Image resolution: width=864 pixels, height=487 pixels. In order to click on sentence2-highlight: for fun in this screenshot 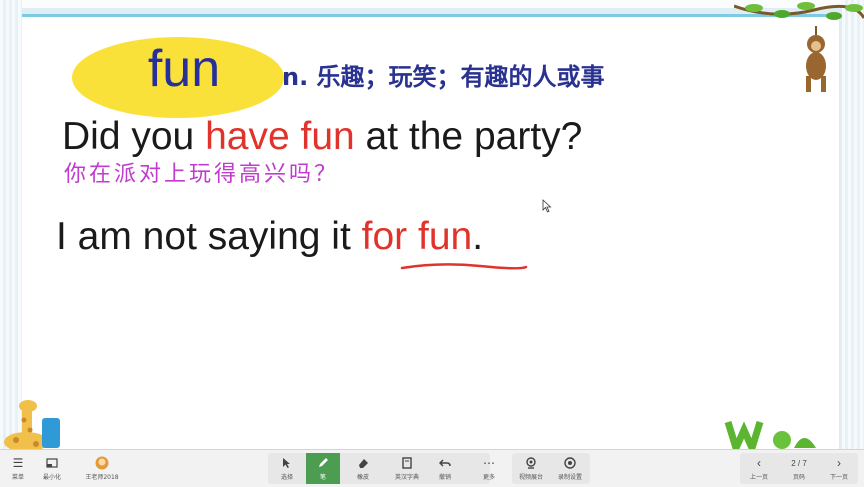, I will do `click(417, 236)`.